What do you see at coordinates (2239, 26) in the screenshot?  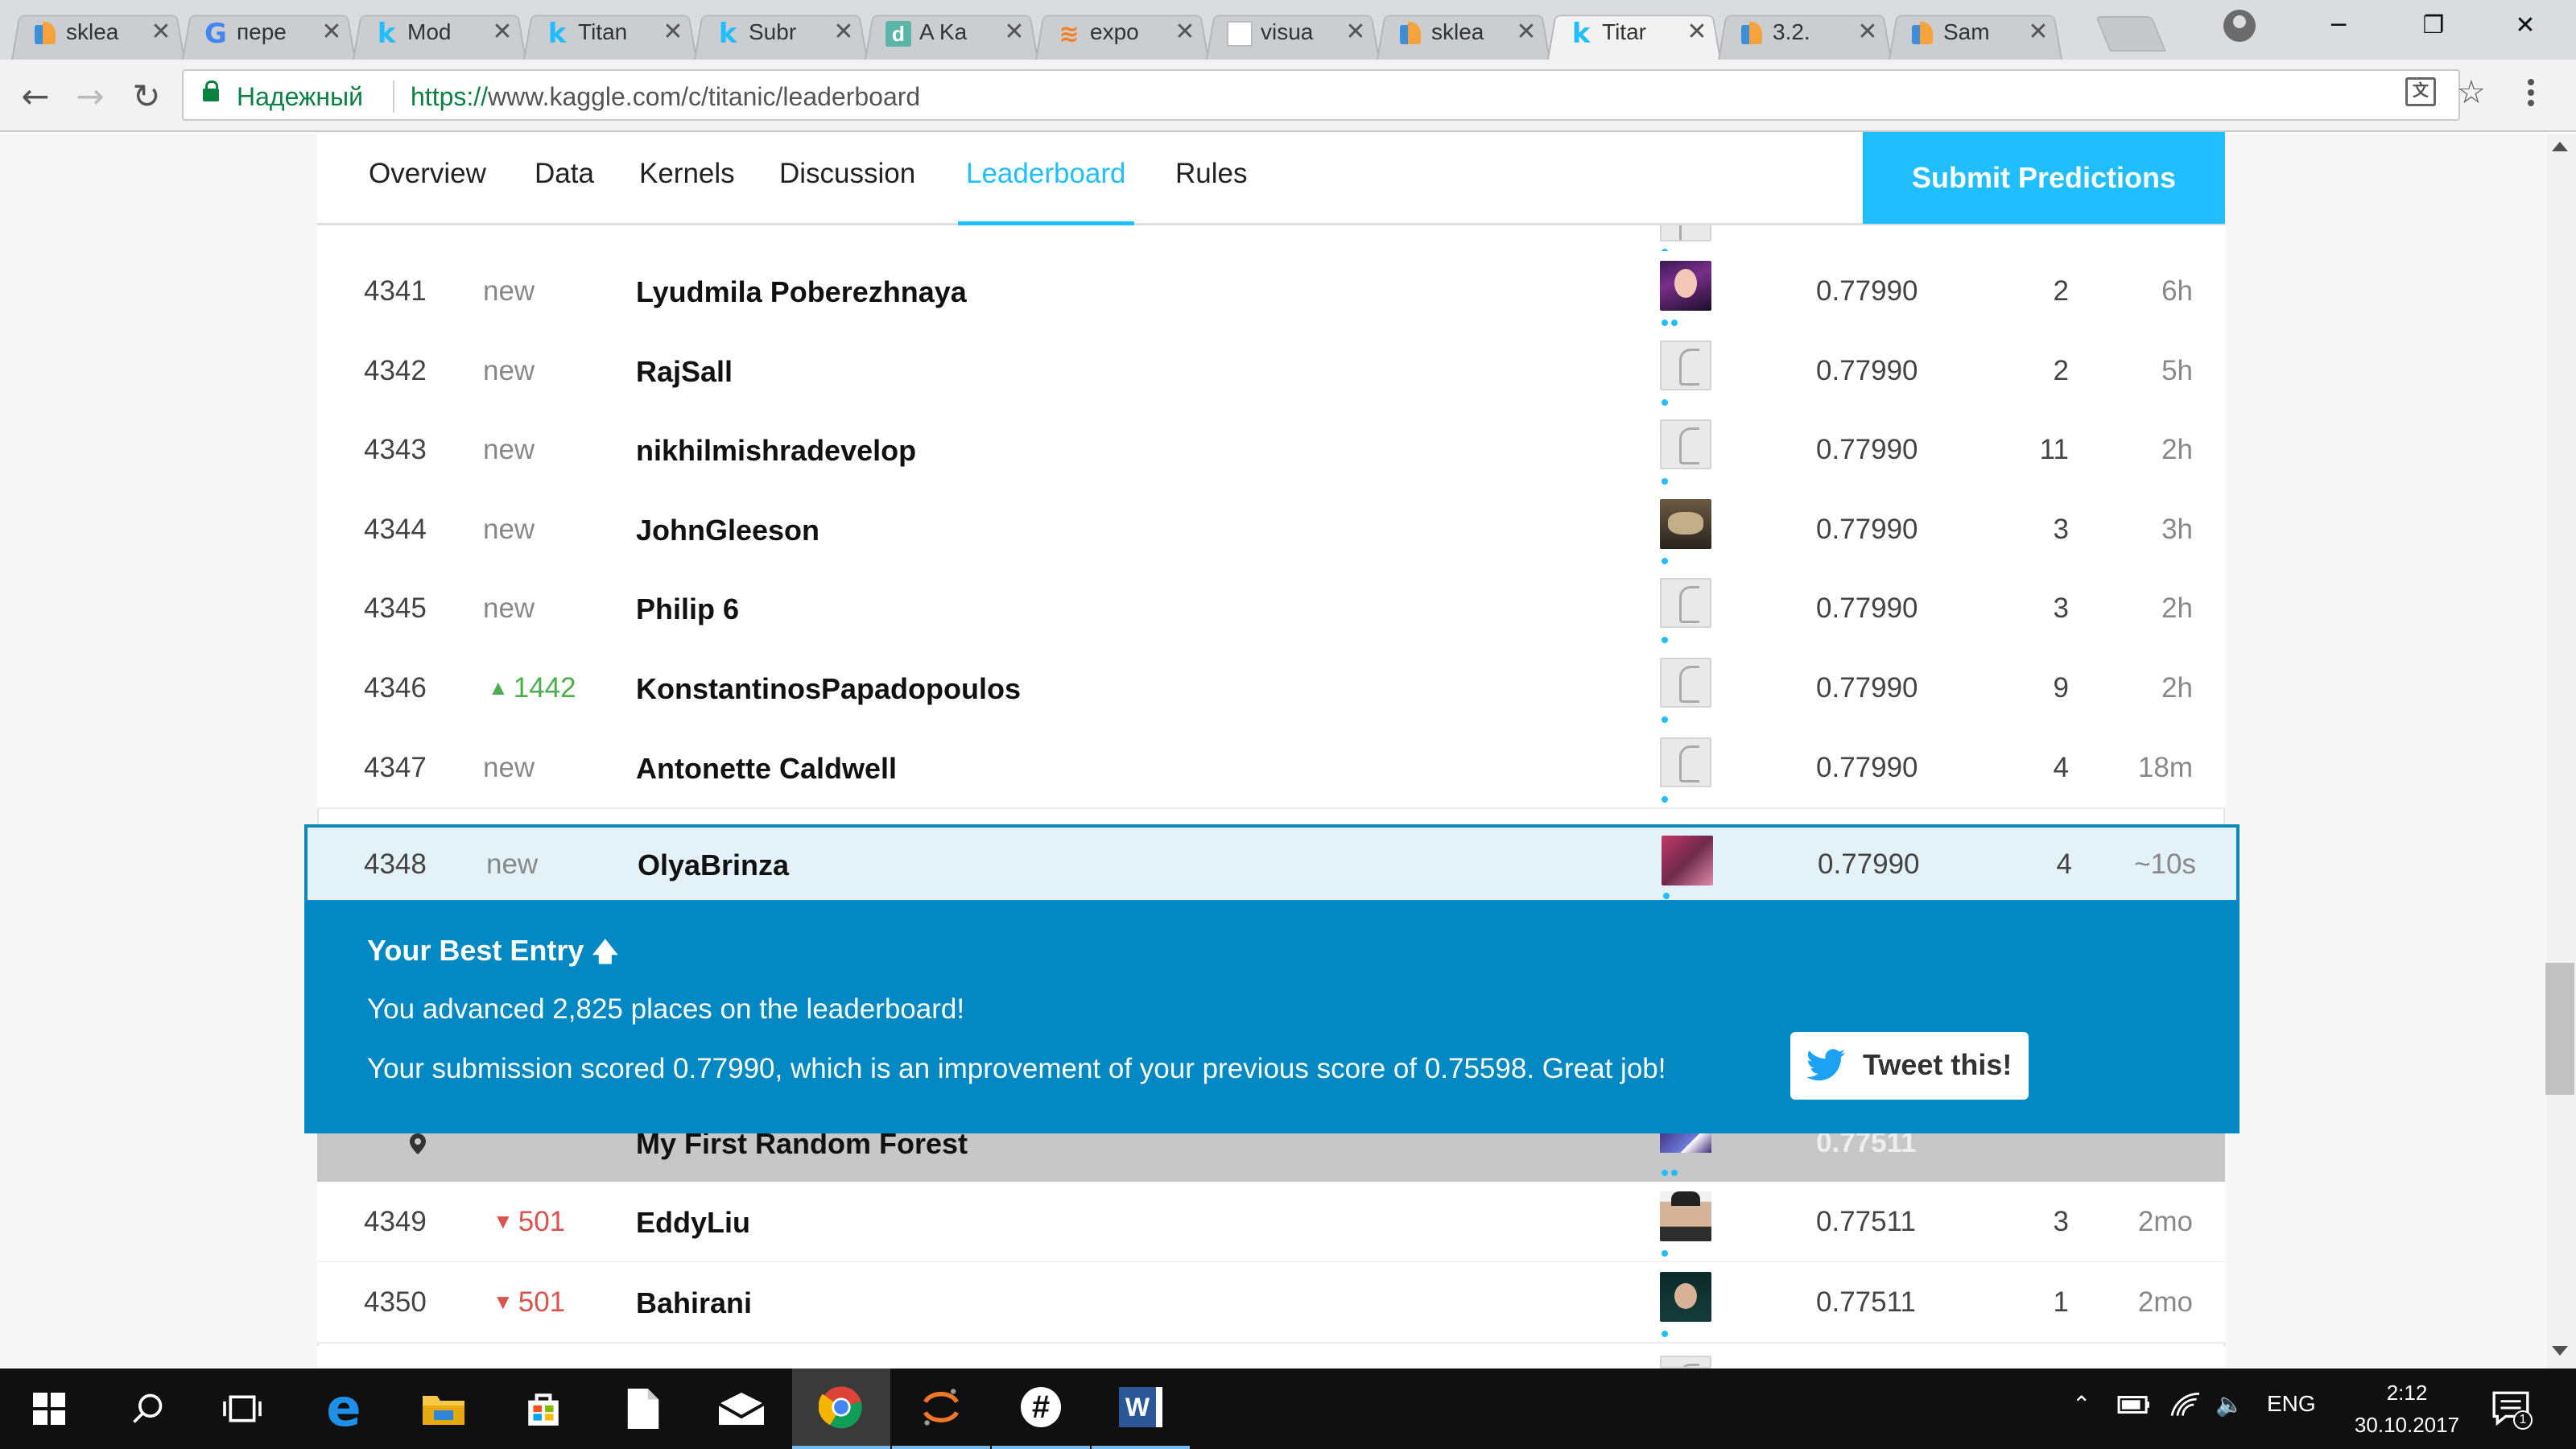 I see `profile-icon` at bounding box center [2239, 26].